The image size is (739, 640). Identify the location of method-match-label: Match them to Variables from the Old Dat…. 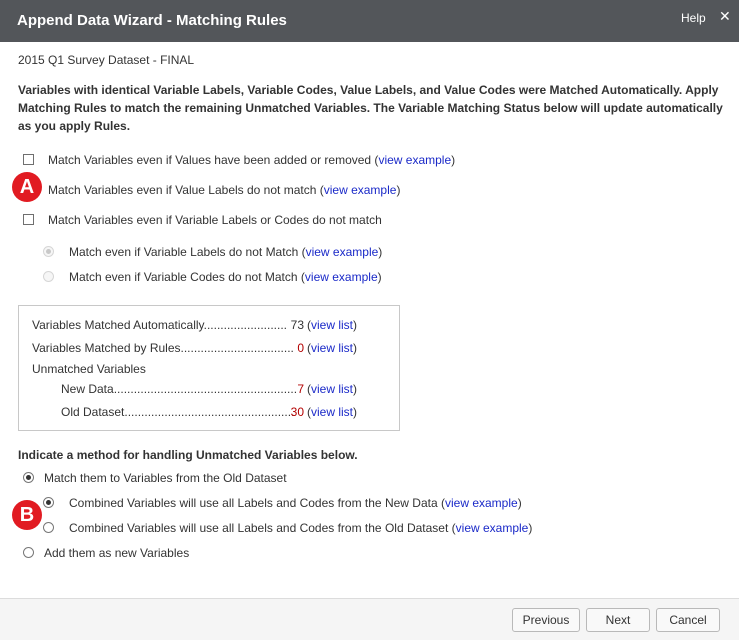
(165, 478).